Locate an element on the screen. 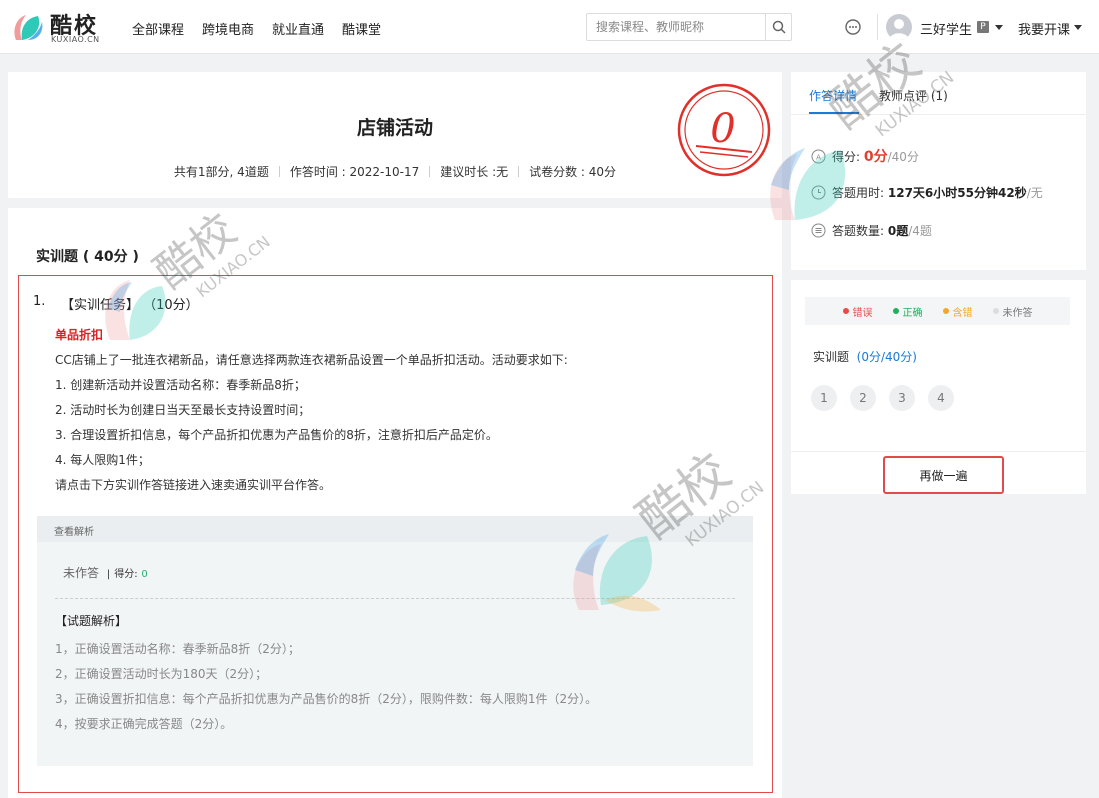 This screenshot has width=1099, height=798. svg-text: A is located at coordinates (818, 157).